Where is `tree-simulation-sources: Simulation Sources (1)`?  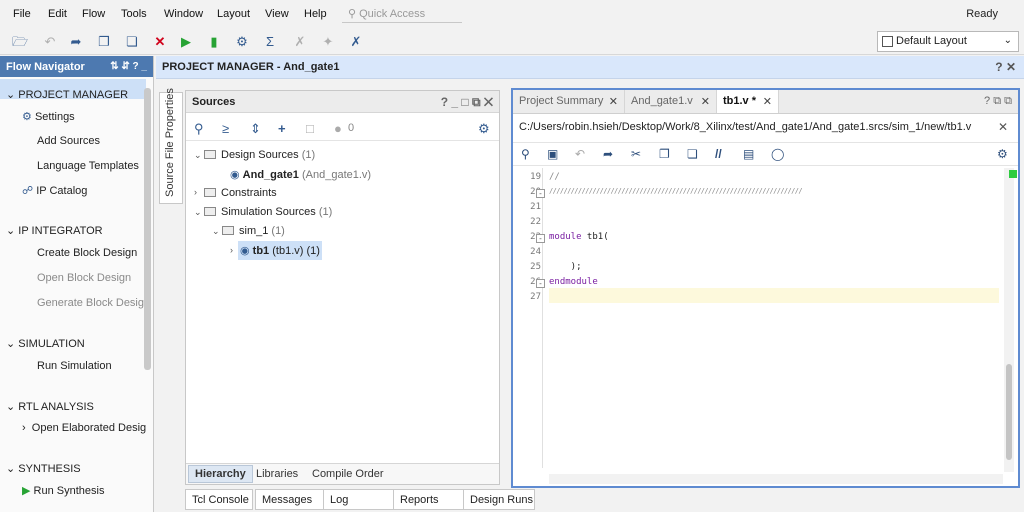
tree-simulation-sources: Simulation Sources (1) is located at coordinates (268, 212).